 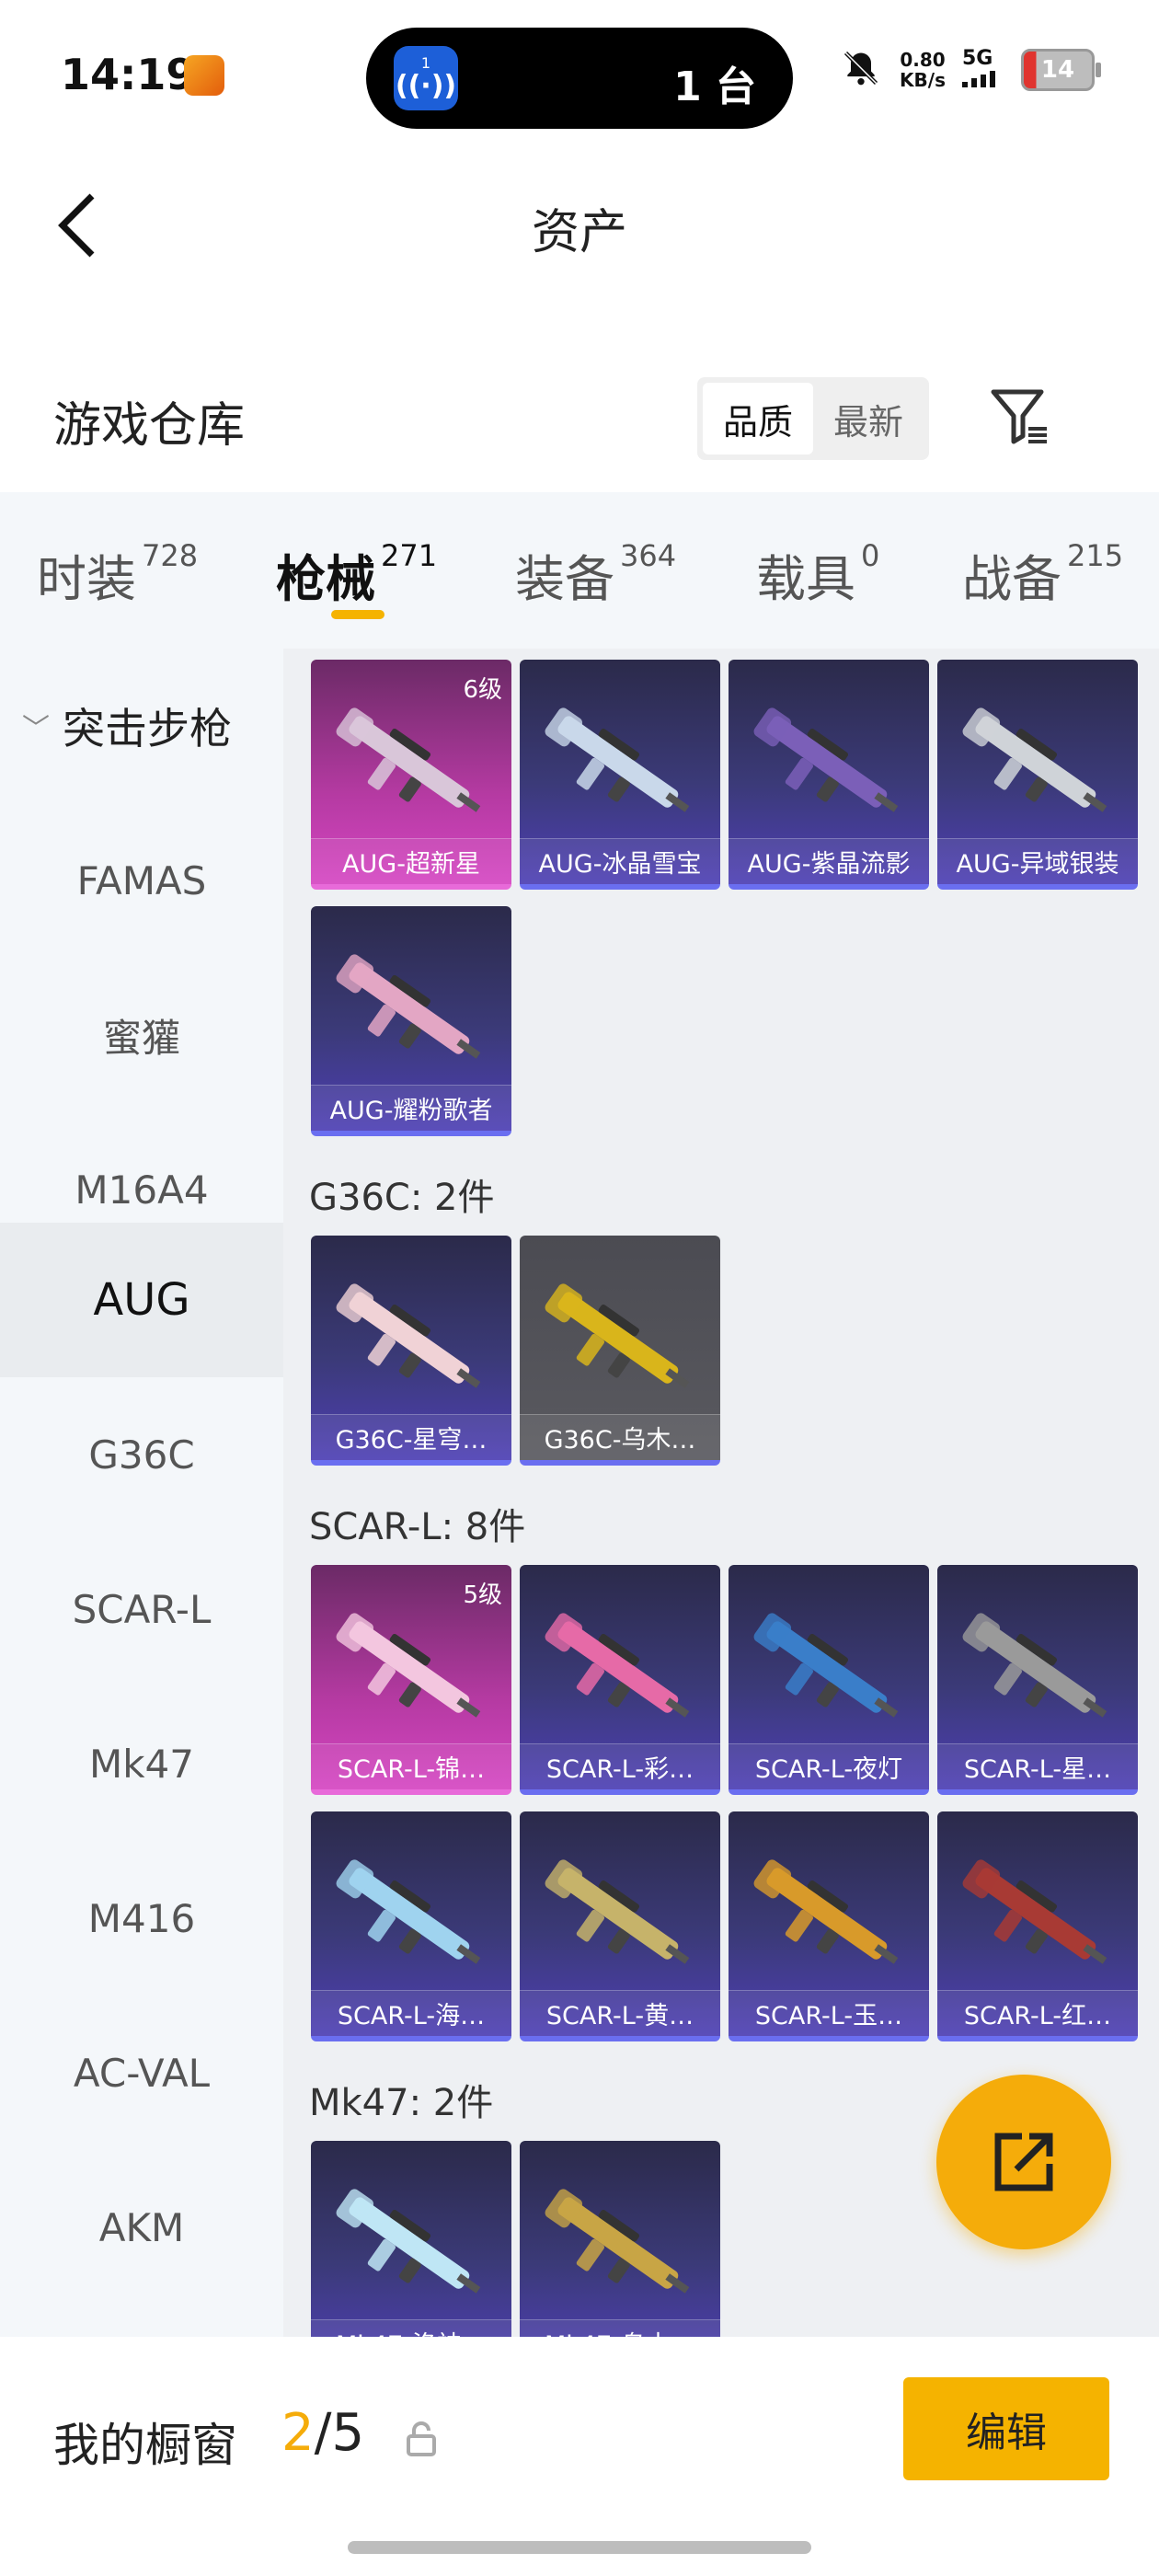 What do you see at coordinates (117, 574) in the screenshot?
I see `tab-fashion: 时装 728` at bounding box center [117, 574].